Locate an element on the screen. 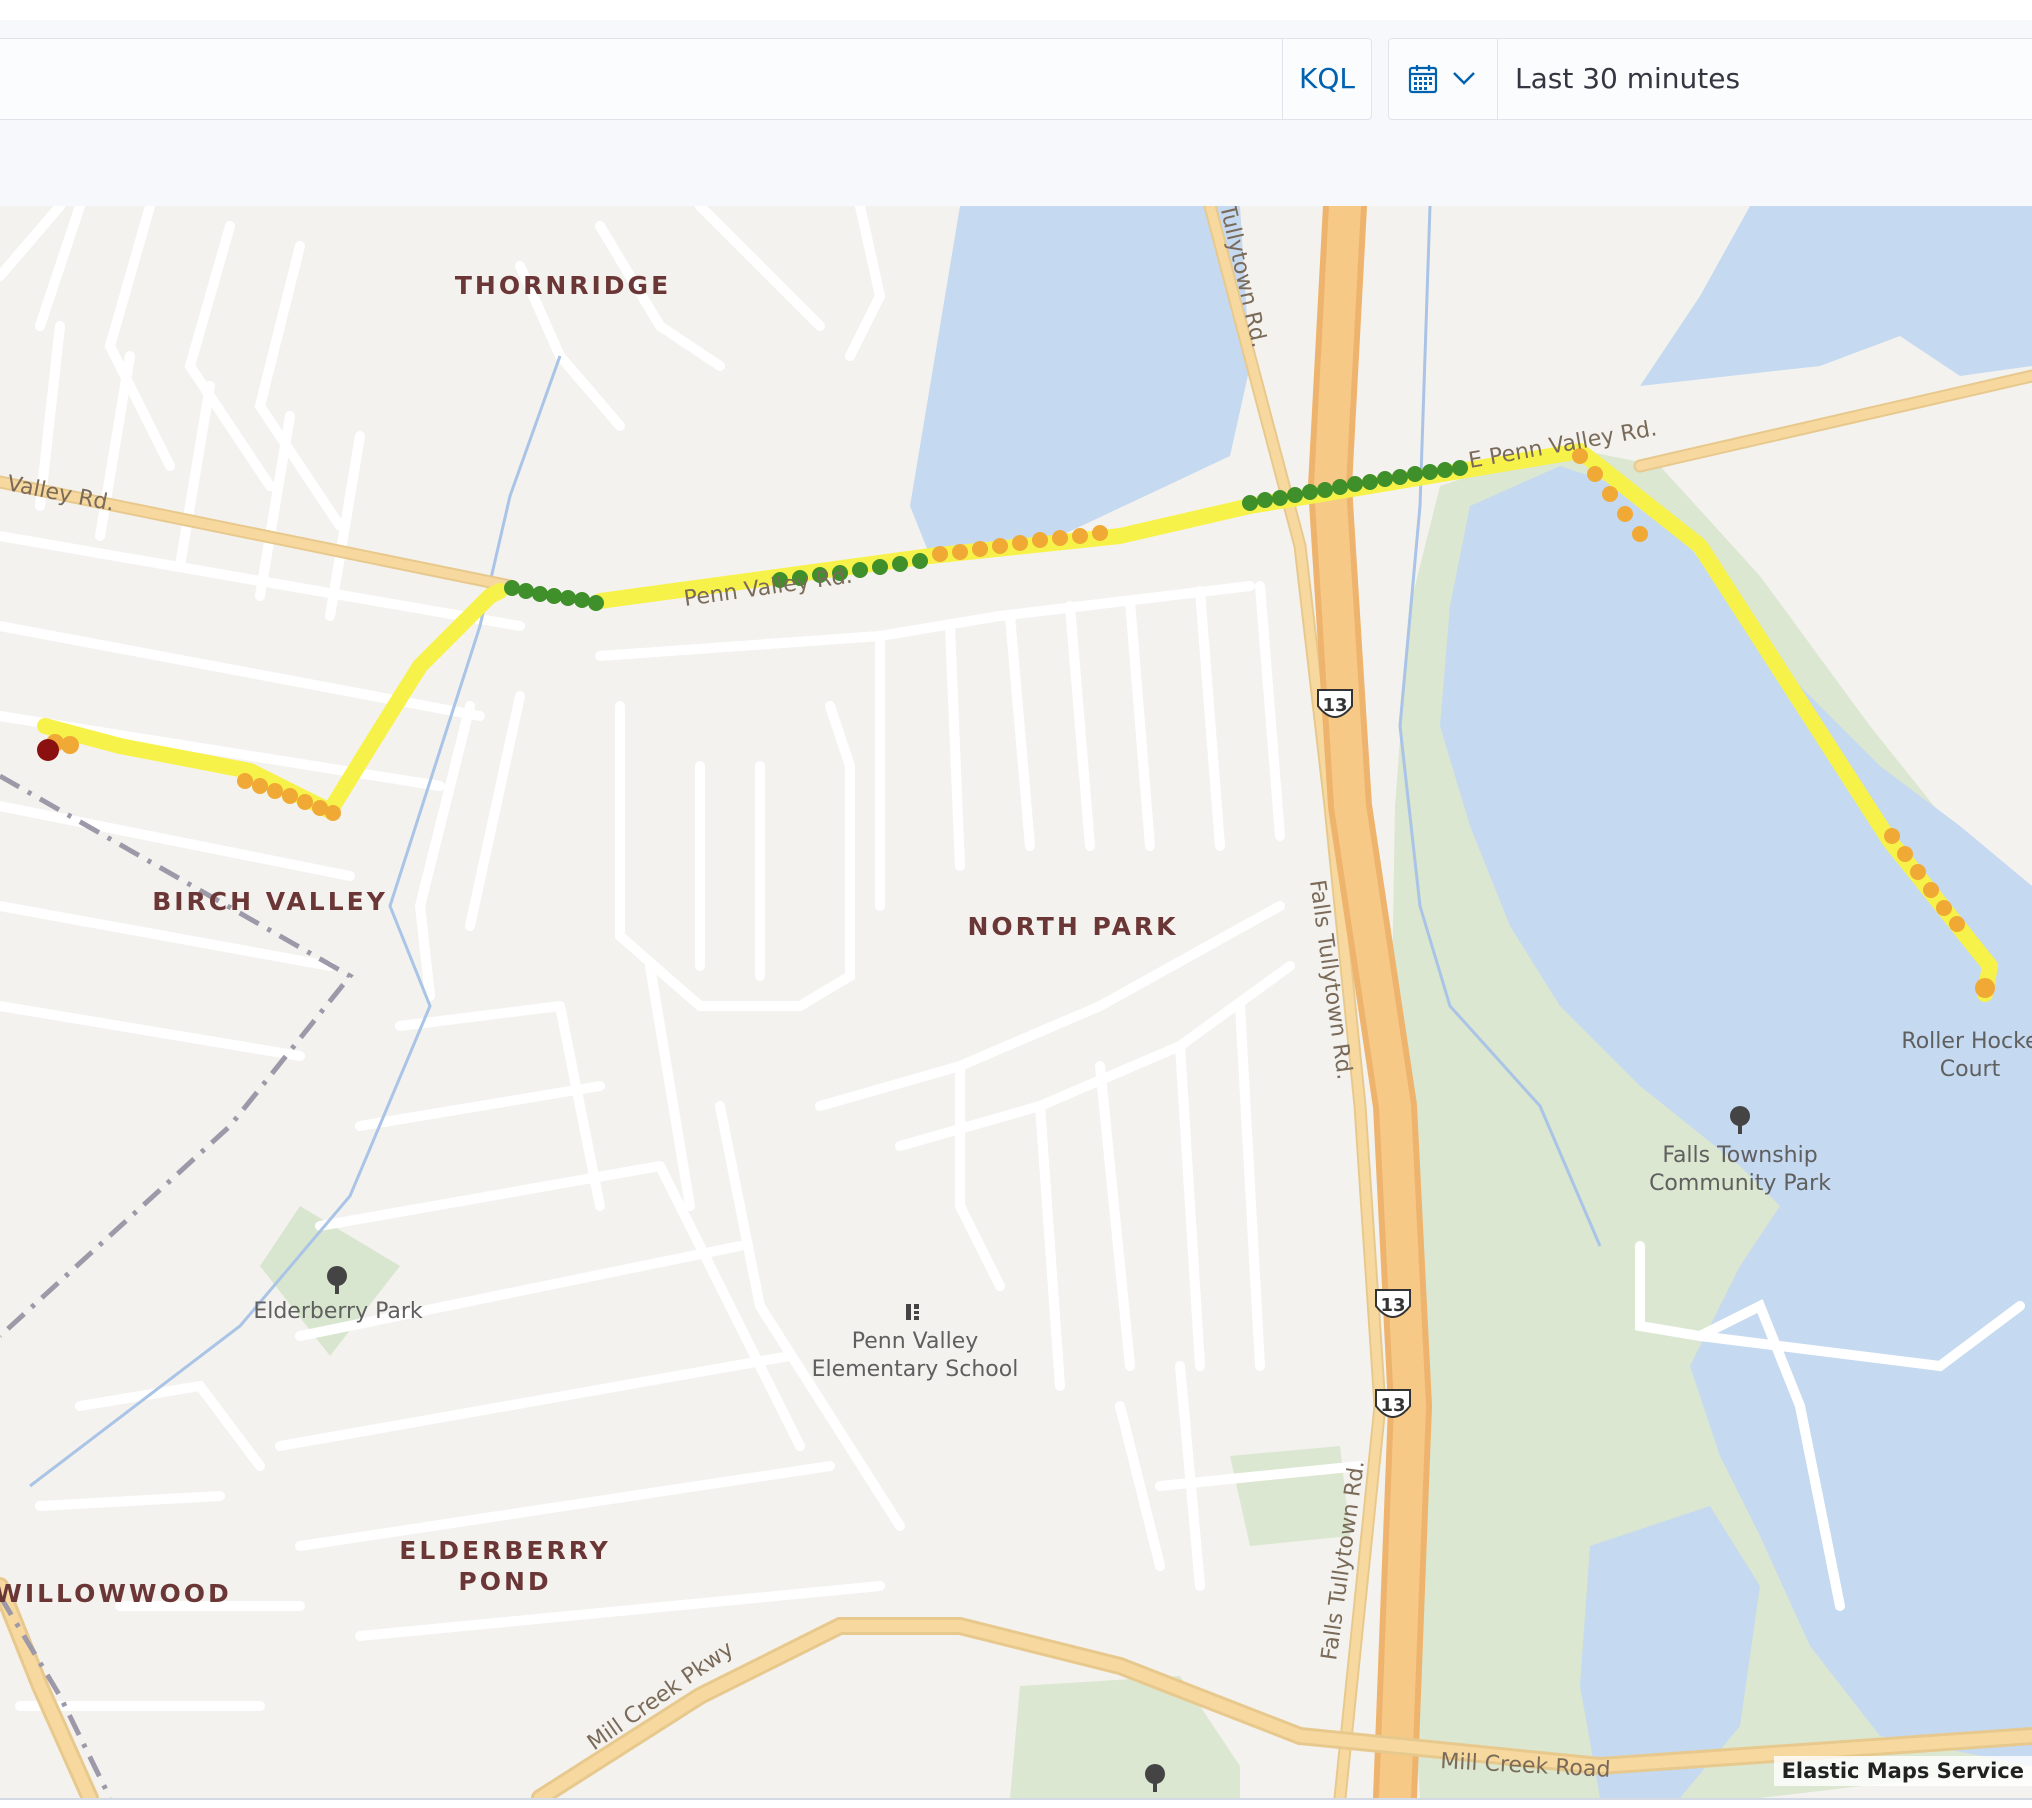 The width and height of the screenshot is (2032, 1808). poi-label: Elementary School is located at coordinates (915, 1369).